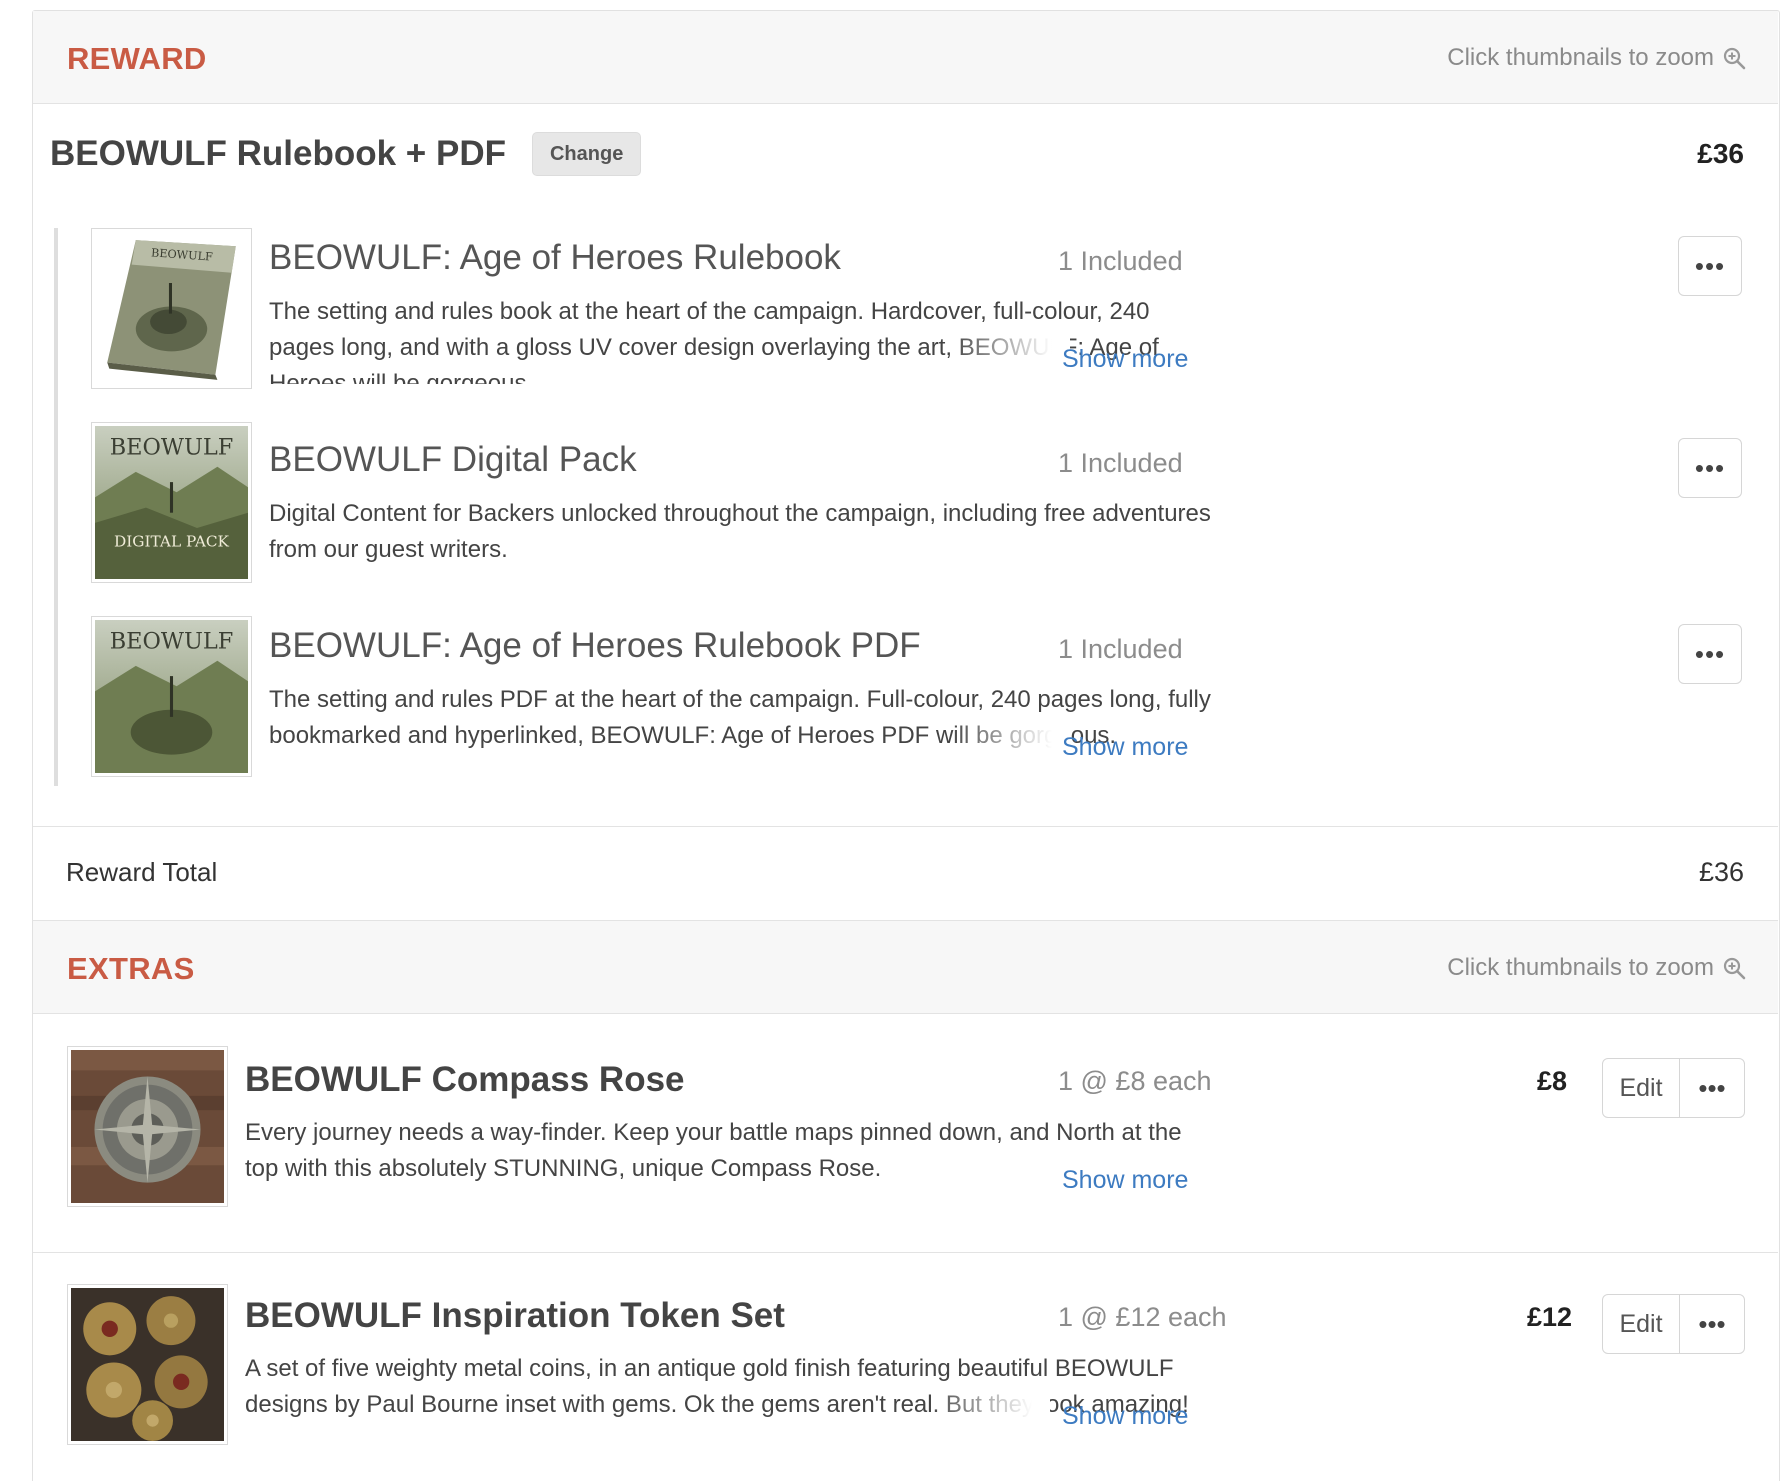 This screenshot has height=1481, width=1786. Describe the element at coordinates (172, 642) in the screenshot. I see `rulebook-pdf-cover-text: BEOWULF` at that location.